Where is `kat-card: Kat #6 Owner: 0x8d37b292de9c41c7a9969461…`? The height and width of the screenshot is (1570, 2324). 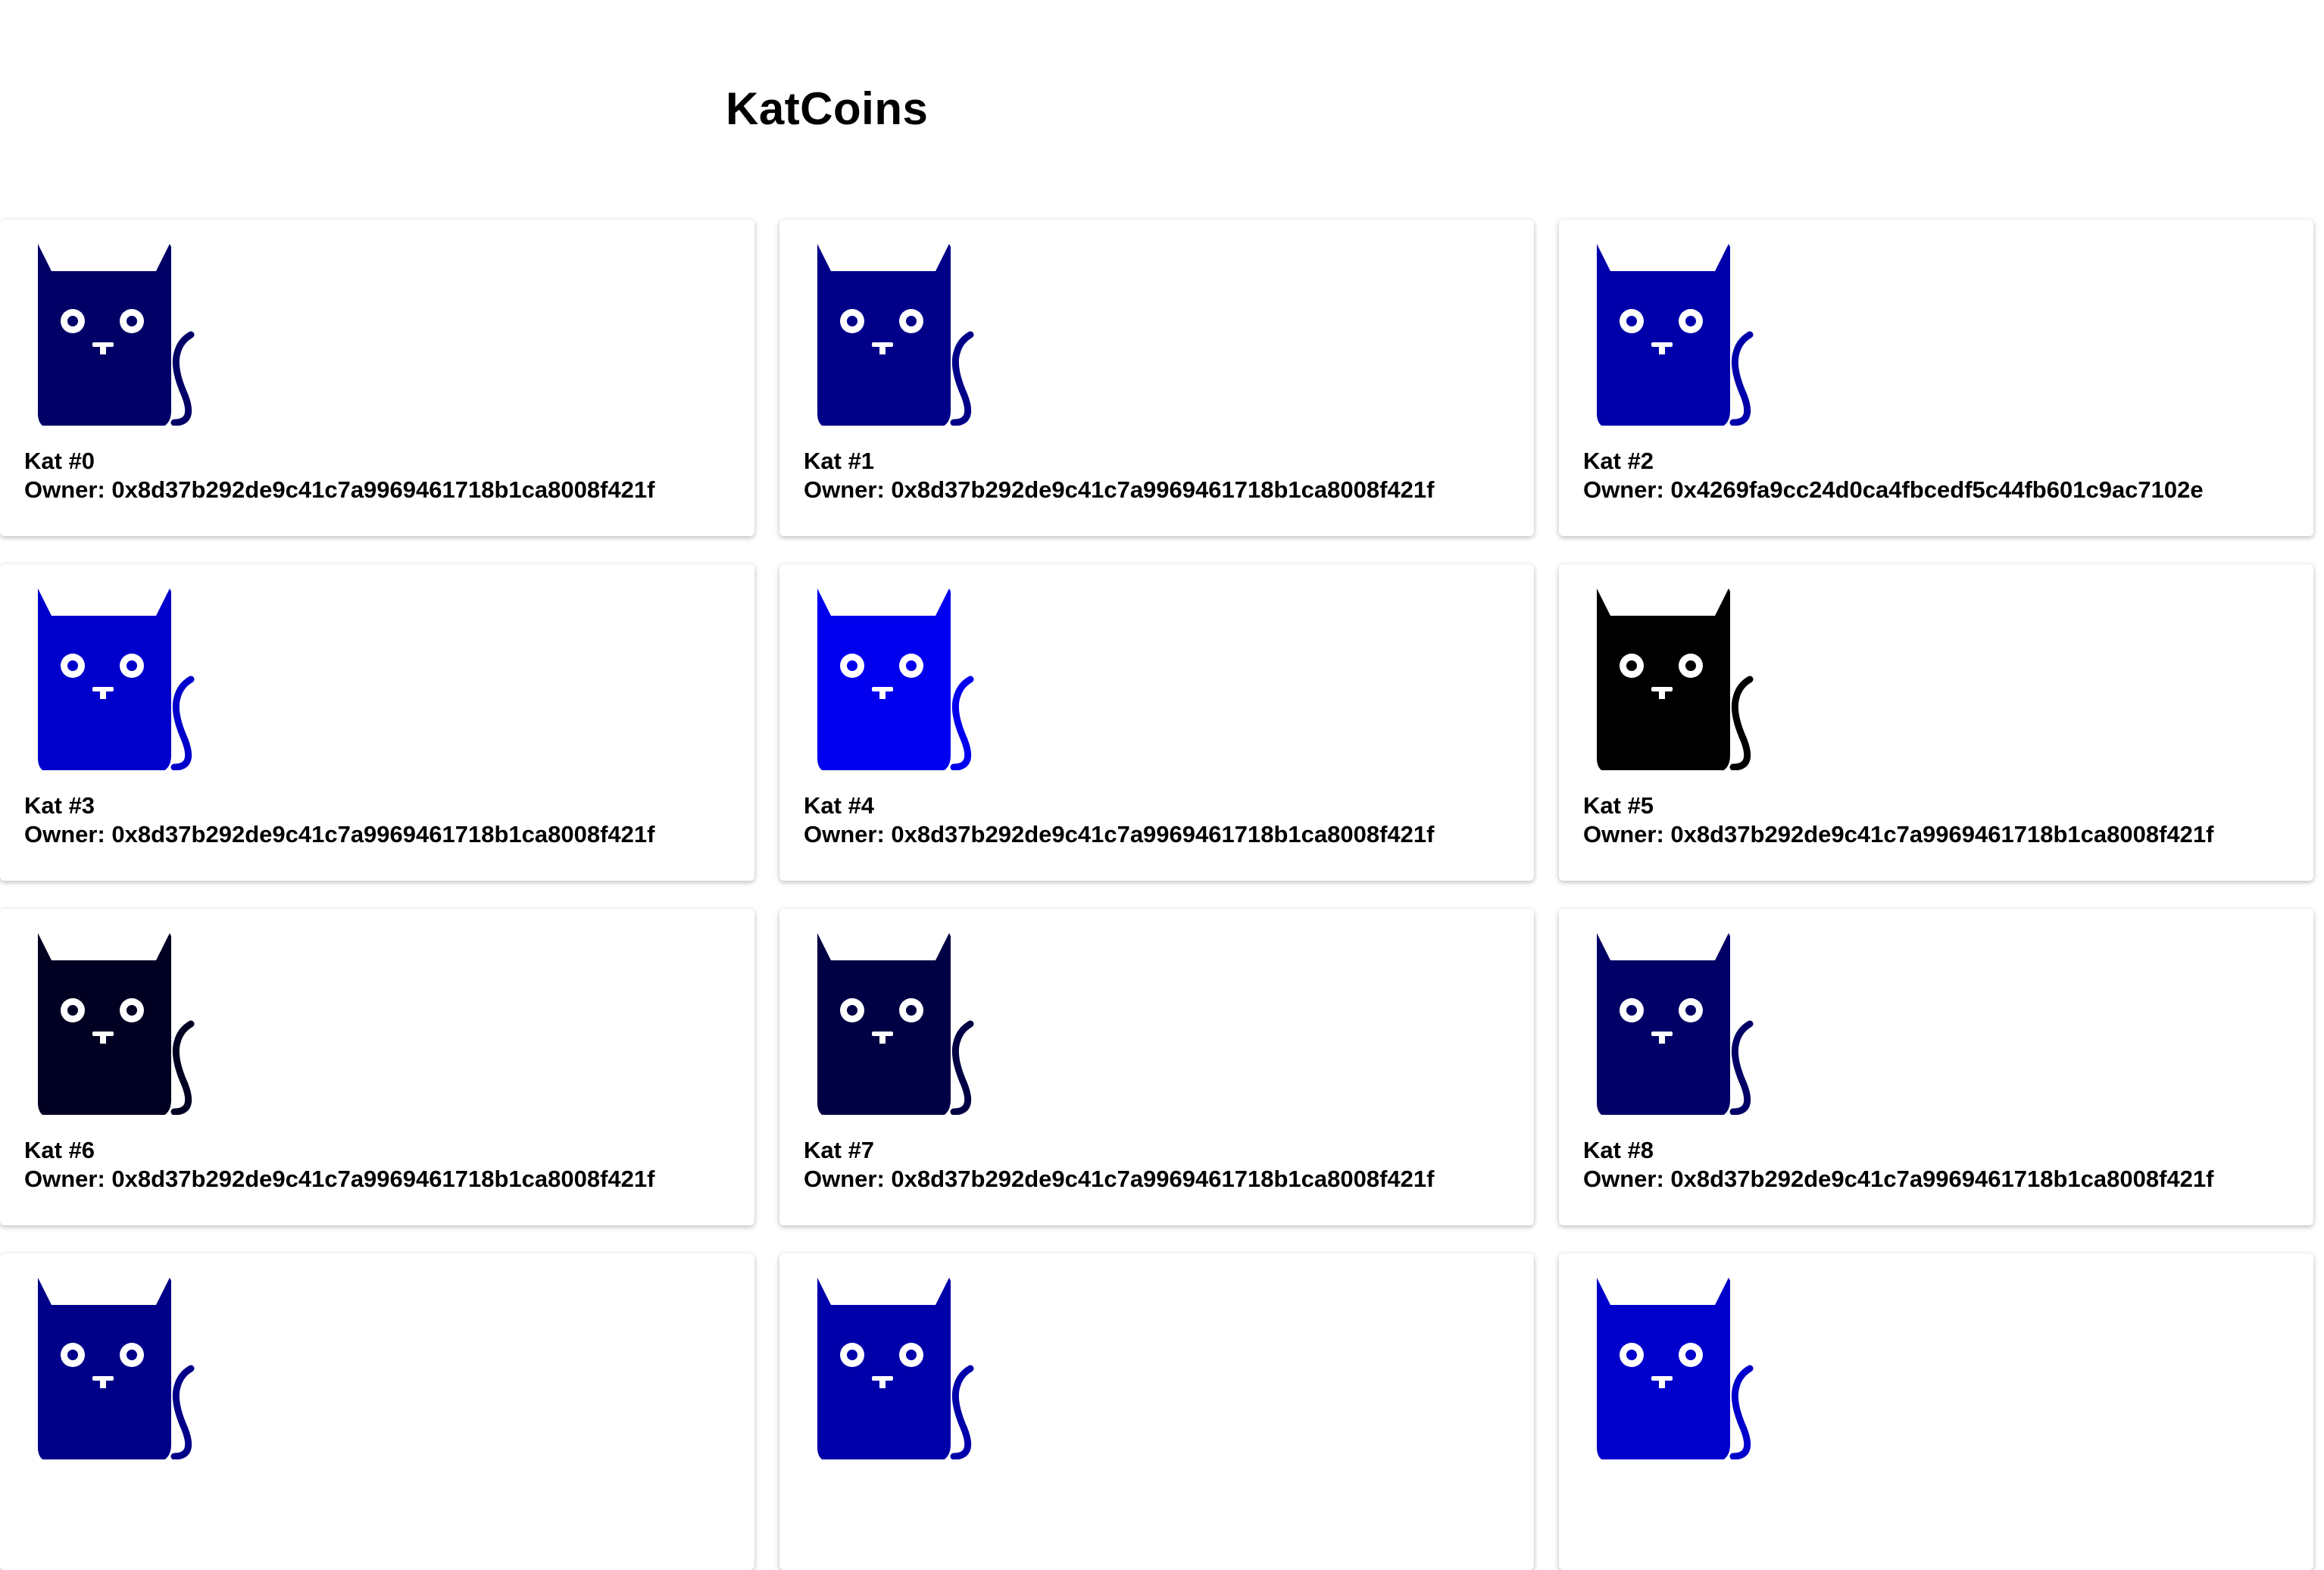
kat-card: Kat #6 Owner: 0x8d37b292de9c41c7a9969461… is located at coordinates (377, 1067).